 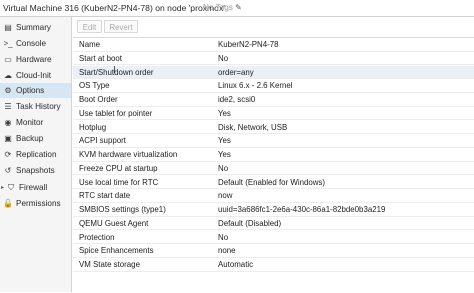 I want to click on sidebar-item-firewall: ▸ ⛉ Firewall, so click(x=35, y=187).